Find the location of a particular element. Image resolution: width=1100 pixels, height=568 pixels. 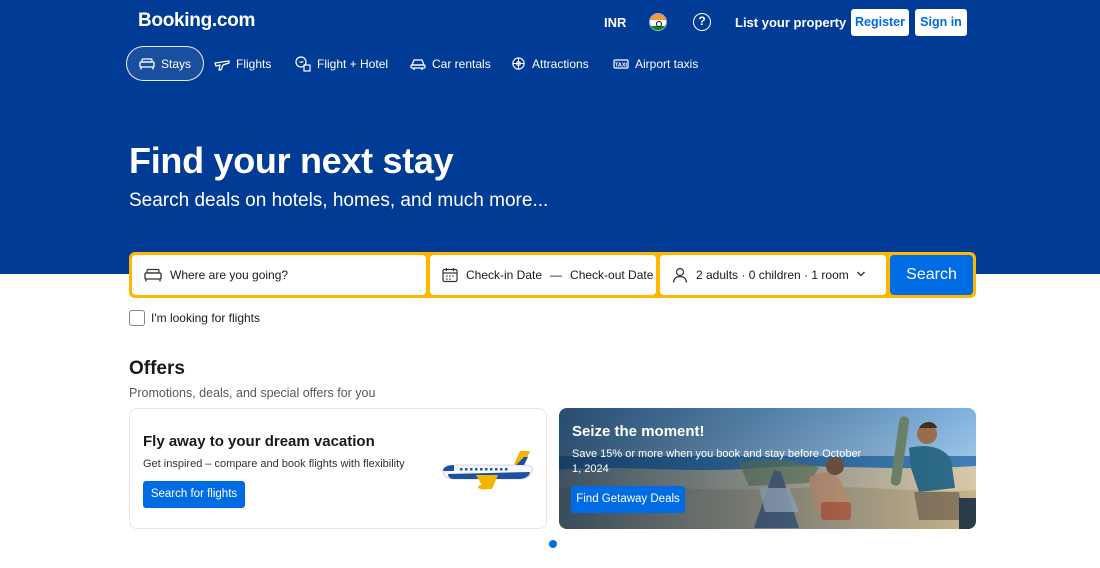

destination-placeholder: Where are you going? is located at coordinates (229, 275).